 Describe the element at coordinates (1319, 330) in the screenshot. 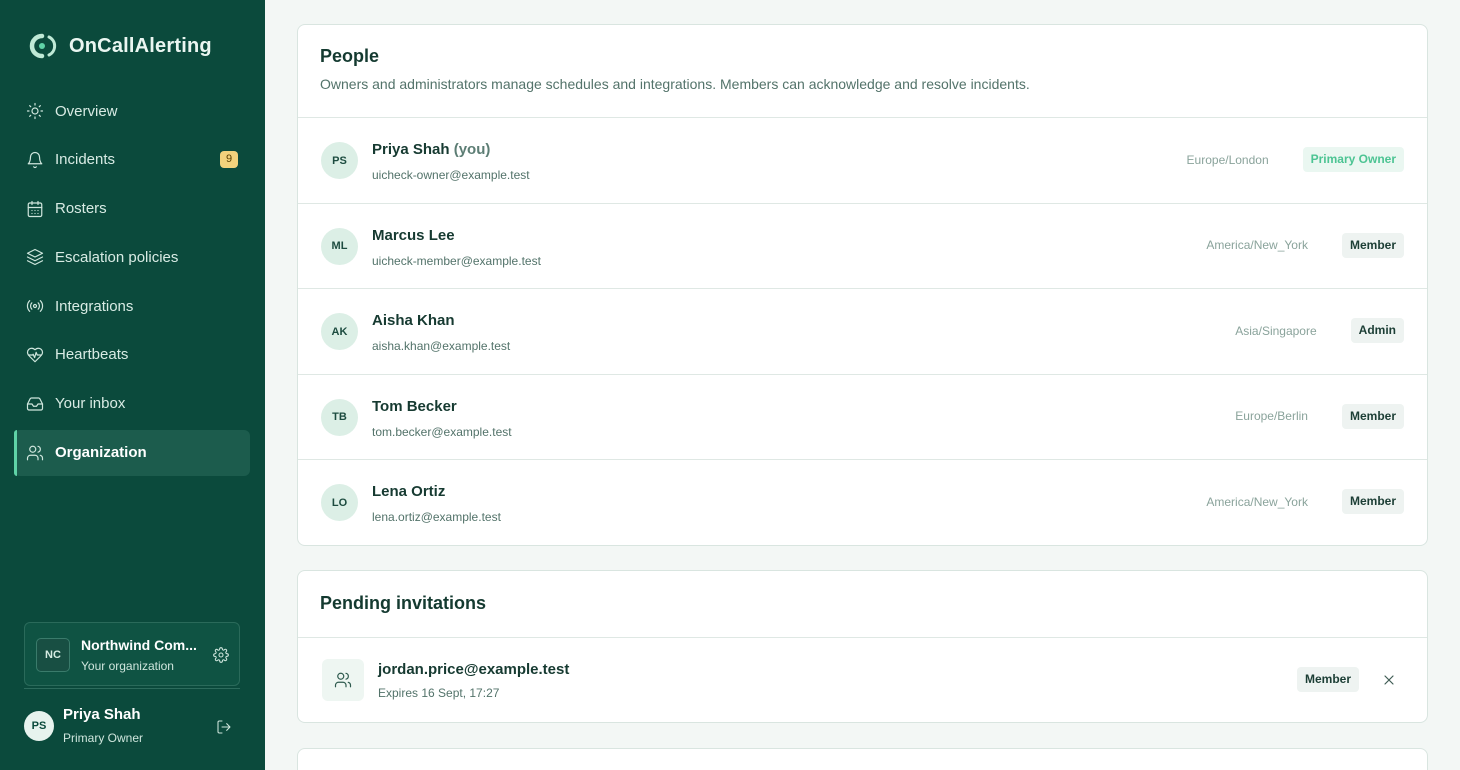

I see `member-meta: Asia/Singapore Admin` at that location.